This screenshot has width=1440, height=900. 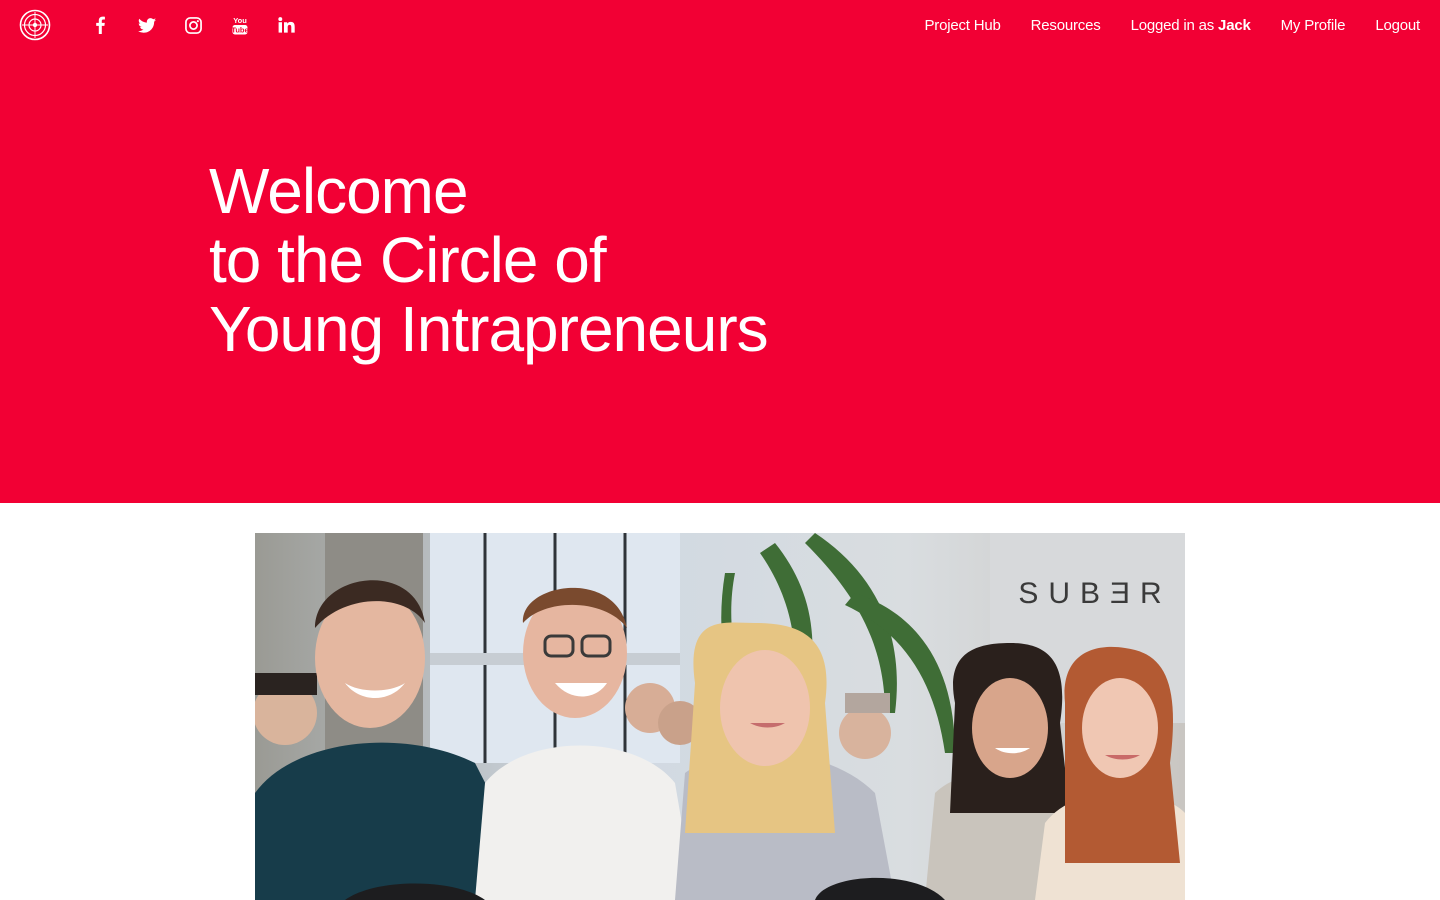 What do you see at coordinates (339, 191) in the screenshot?
I see `headline-line-1: Welcome` at bounding box center [339, 191].